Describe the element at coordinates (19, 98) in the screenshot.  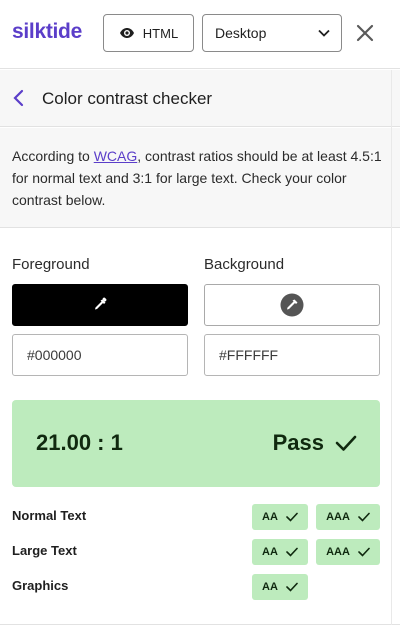
I see `back-chevron-icon` at that location.